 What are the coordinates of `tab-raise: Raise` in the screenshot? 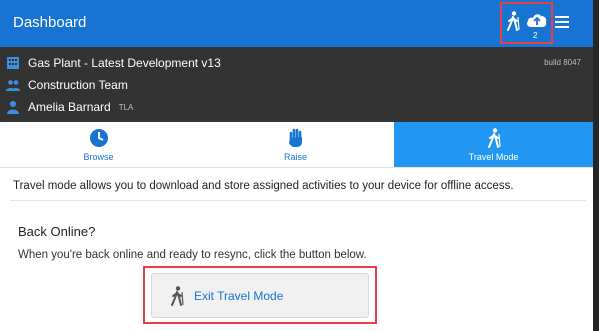 It's located at (295, 144).